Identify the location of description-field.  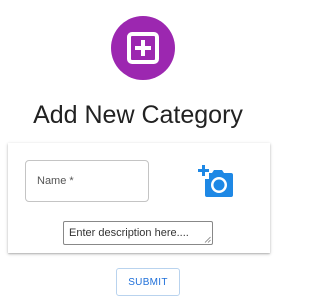
(138, 233).